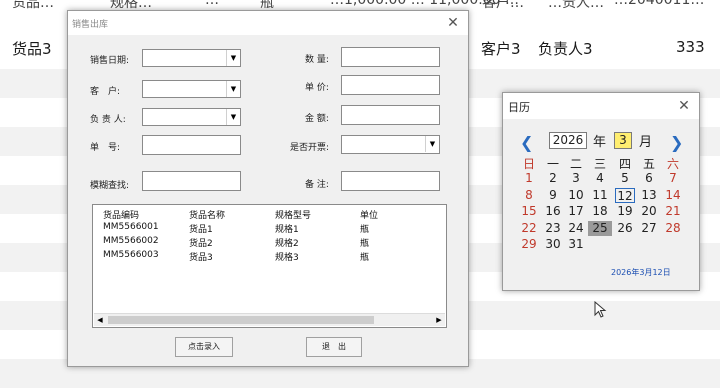  Describe the element at coordinates (191, 89) in the screenshot. I see `customer-combo: ▼` at that location.